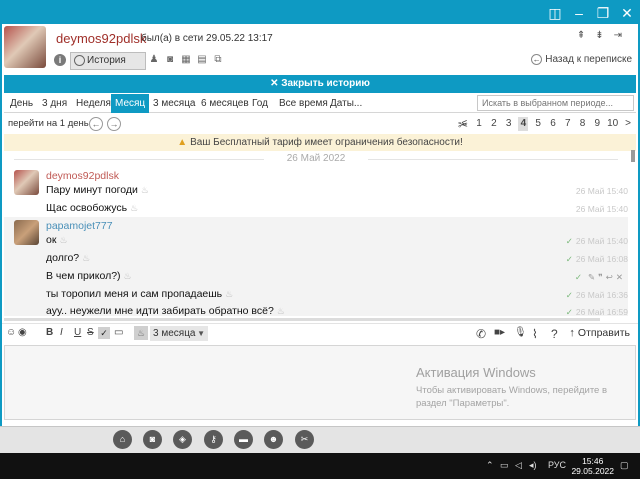 This screenshot has width=640, height=479. What do you see at coordinates (51, 240) in the screenshot?
I see `message-text: ок` at bounding box center [51, 240].